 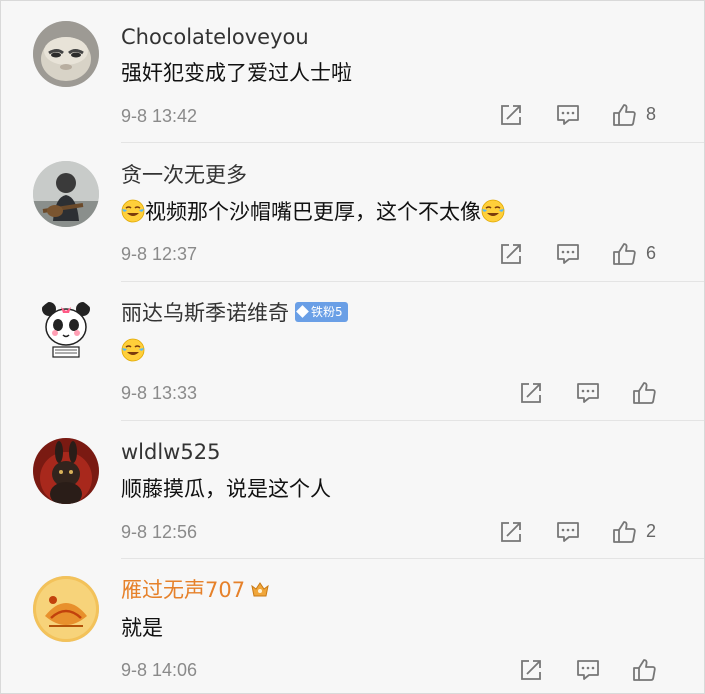 I want to click on comment-text, so click(x=133, y=351).